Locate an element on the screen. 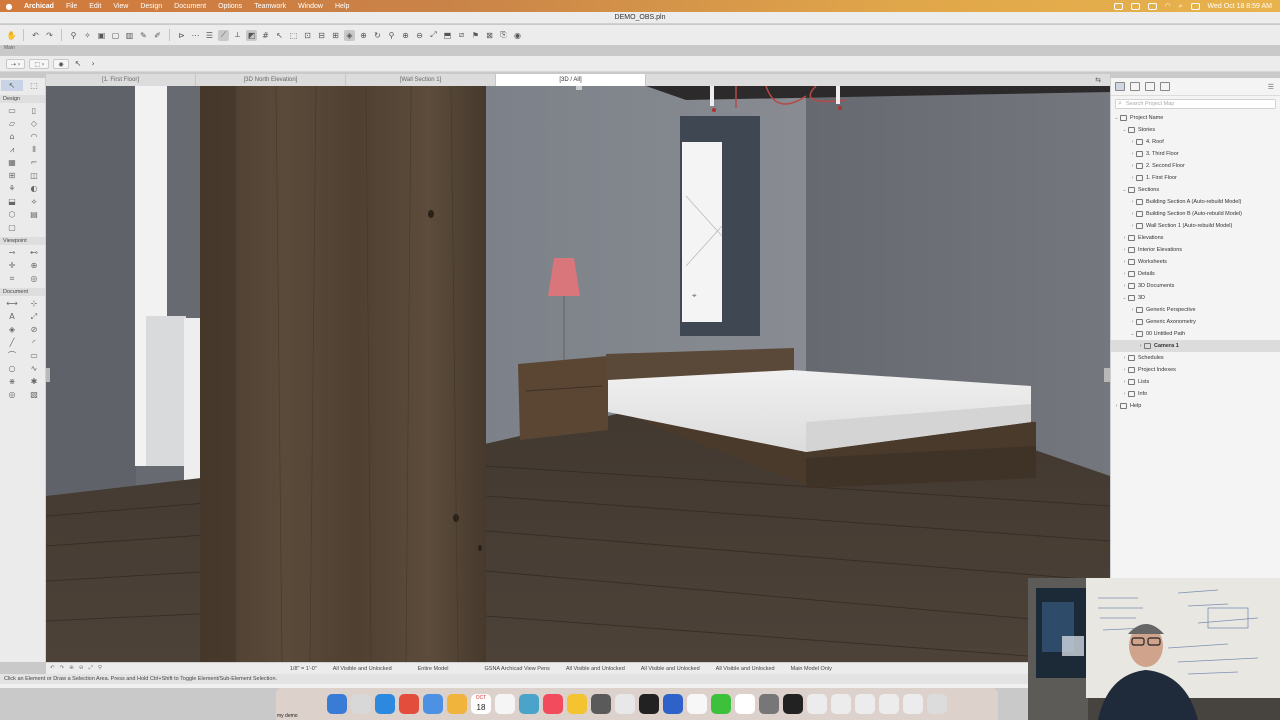 This screenshot has width=1280, height=720. preview-icon is located at coordinates (529, 704).